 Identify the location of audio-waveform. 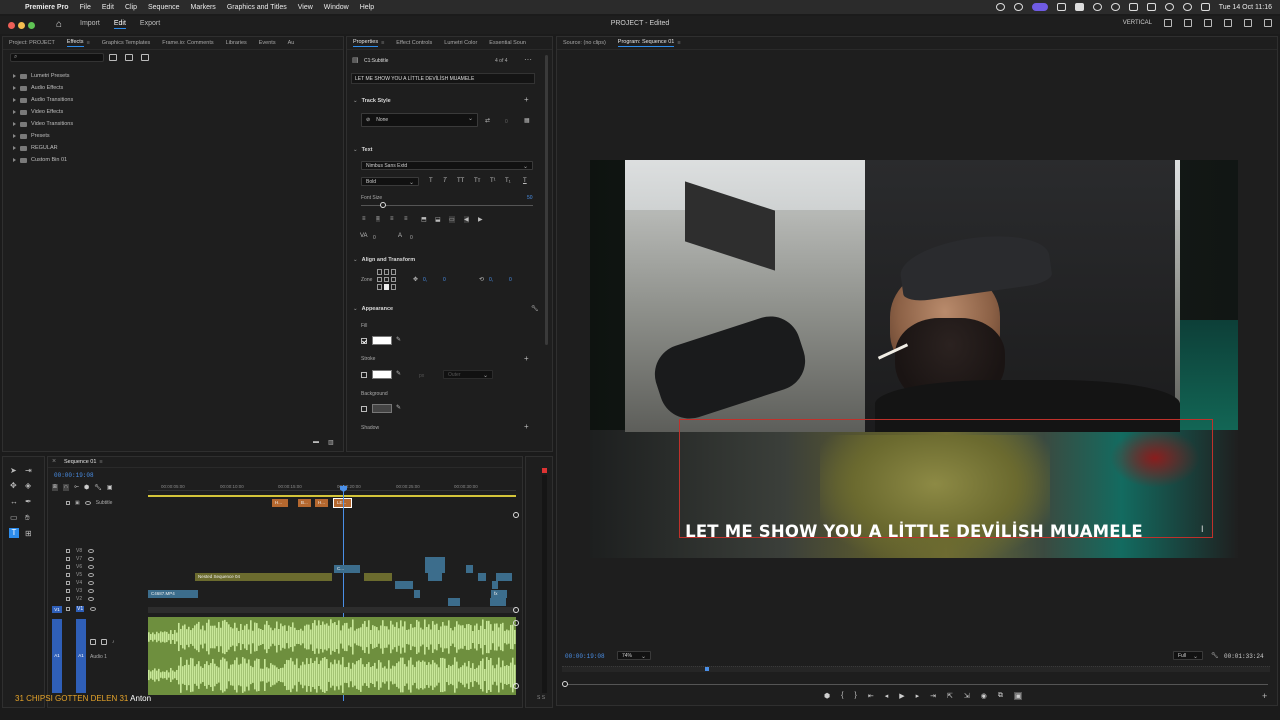
(332, 656).